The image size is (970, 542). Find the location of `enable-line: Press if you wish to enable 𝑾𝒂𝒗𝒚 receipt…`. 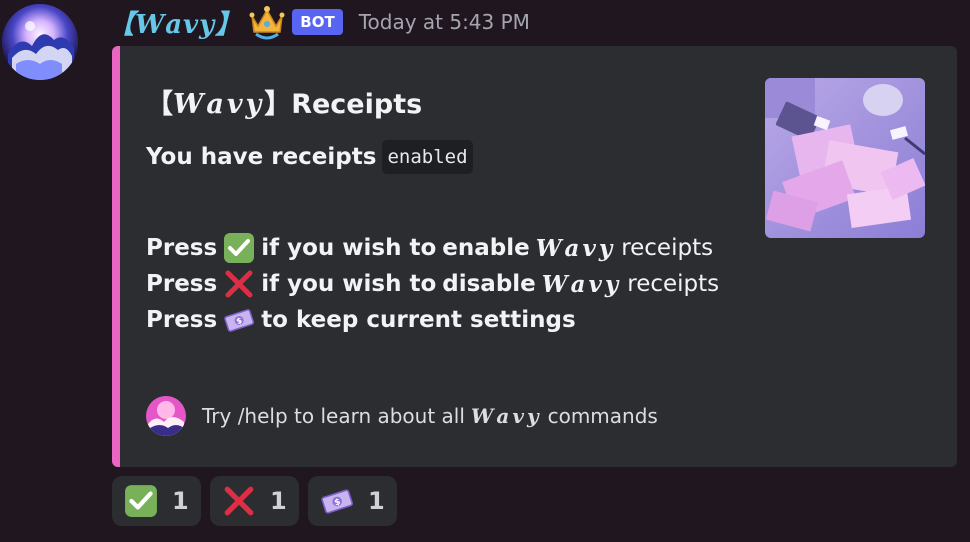

enable-line: Press if you wish to enable 𝑾𝒂𝒗𝒚 receipt… is located at coordinates (429, 248).